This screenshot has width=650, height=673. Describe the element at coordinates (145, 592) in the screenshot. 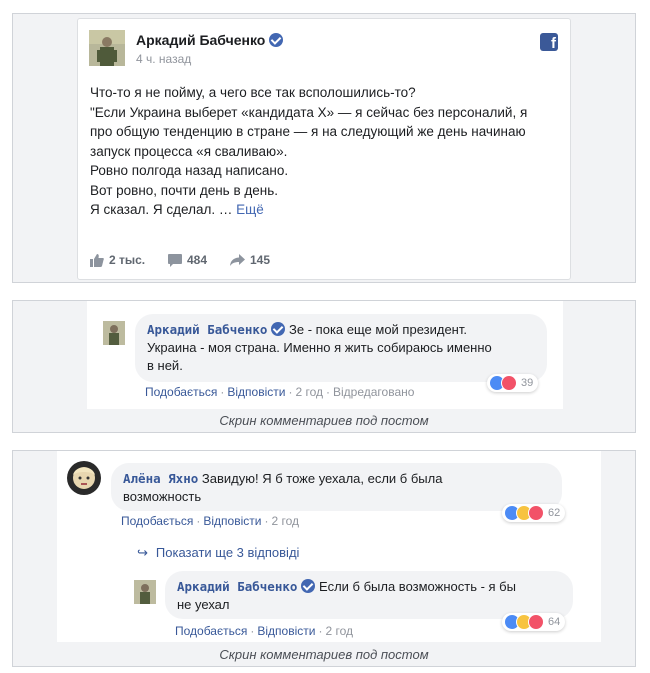

I see `reply-author-avatar` at that location.